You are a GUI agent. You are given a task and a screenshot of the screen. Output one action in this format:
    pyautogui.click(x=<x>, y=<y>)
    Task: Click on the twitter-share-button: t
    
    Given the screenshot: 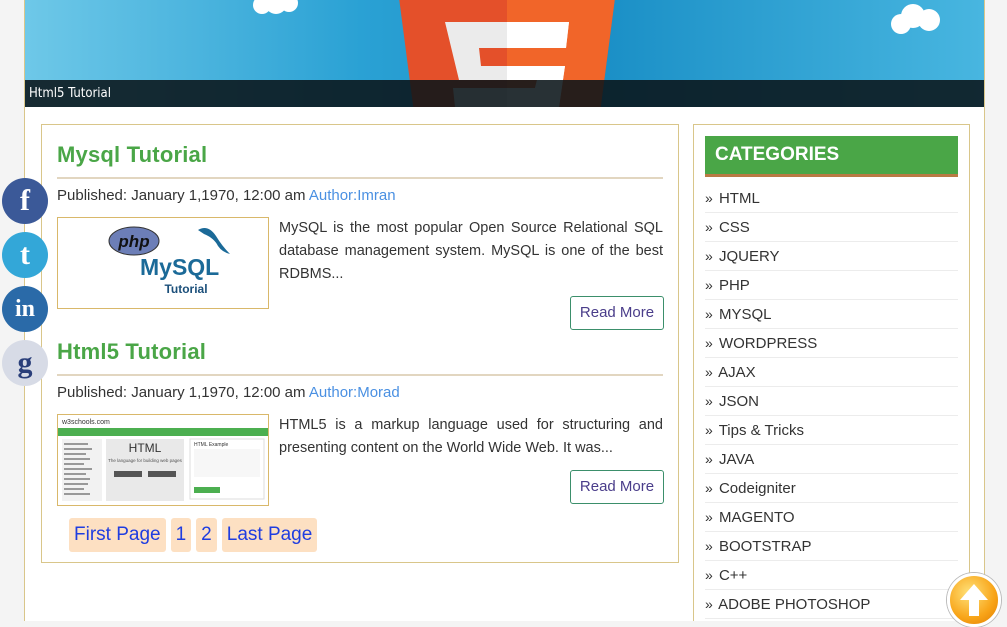 What is the action you would take?
    pyautogui.click(x=25, y=255)
    